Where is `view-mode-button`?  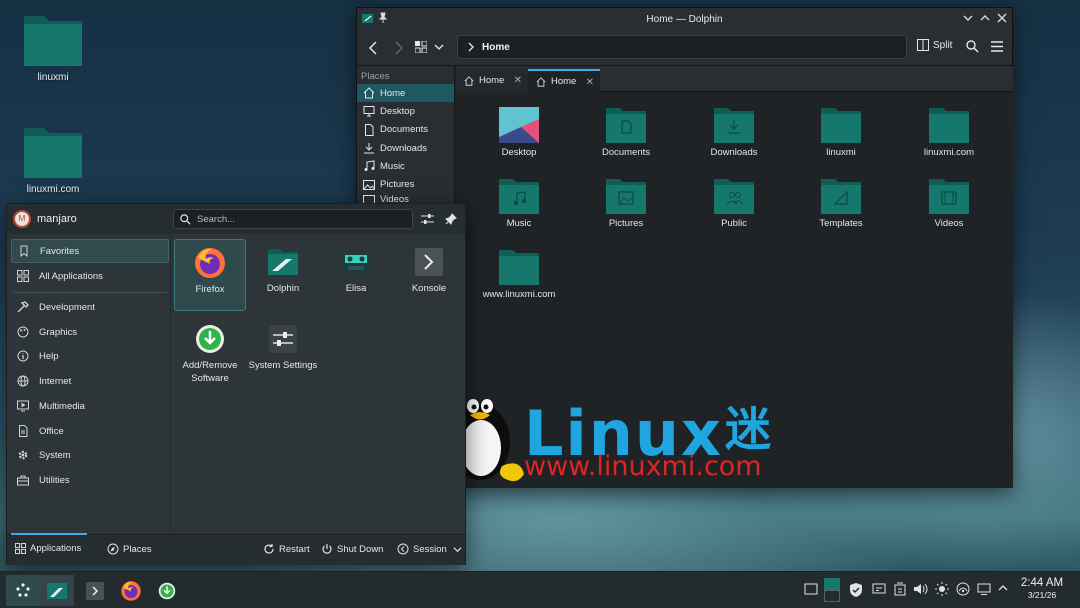
view-mode-button is located at coordinates (421, 47).